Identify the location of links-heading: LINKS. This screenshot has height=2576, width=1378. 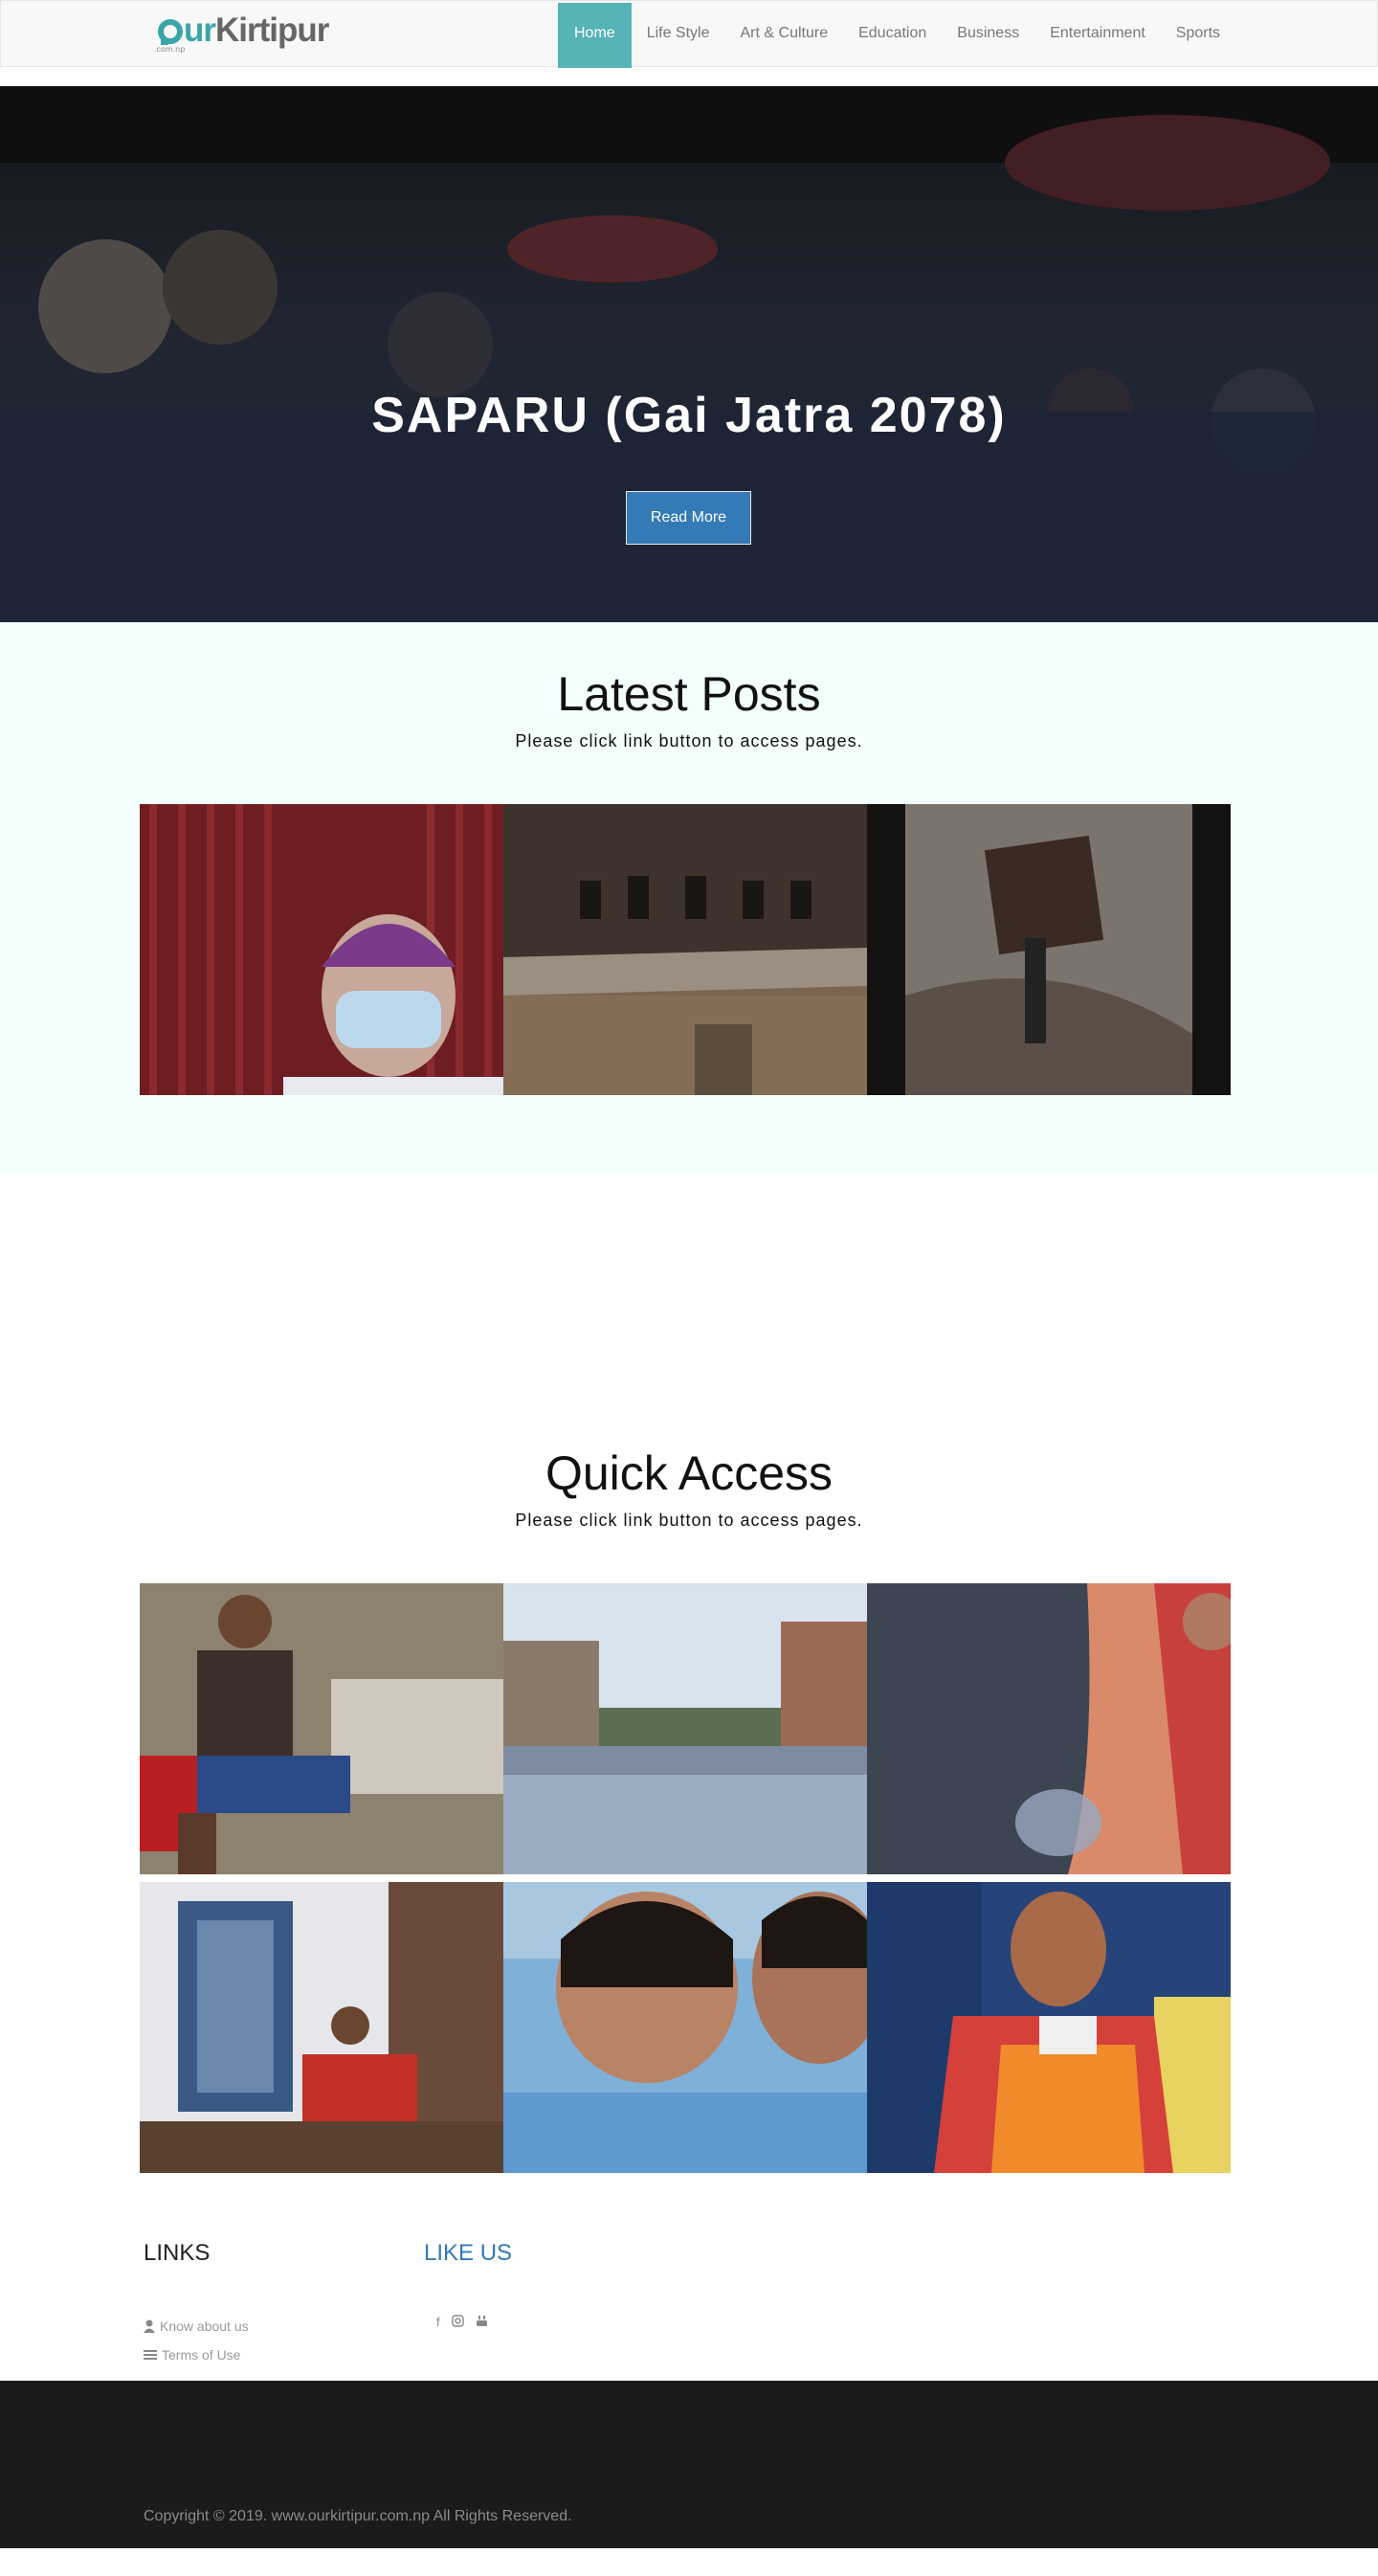
(178, 2253).